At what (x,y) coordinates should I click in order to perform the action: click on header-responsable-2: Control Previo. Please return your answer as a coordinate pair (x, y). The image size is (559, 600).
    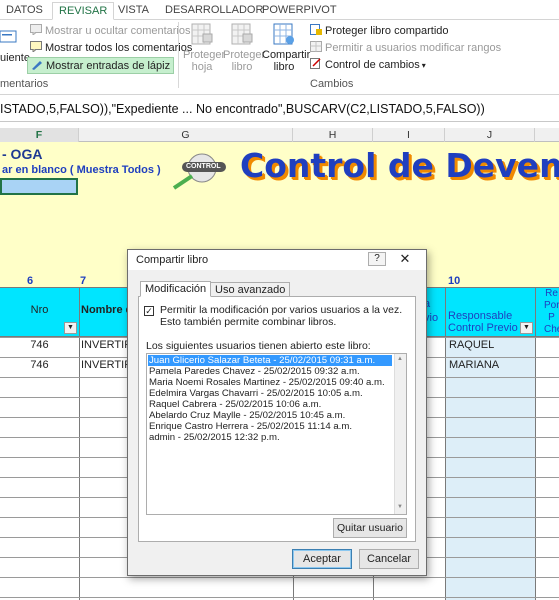
    Looking at the image, I should click on (483, 328).